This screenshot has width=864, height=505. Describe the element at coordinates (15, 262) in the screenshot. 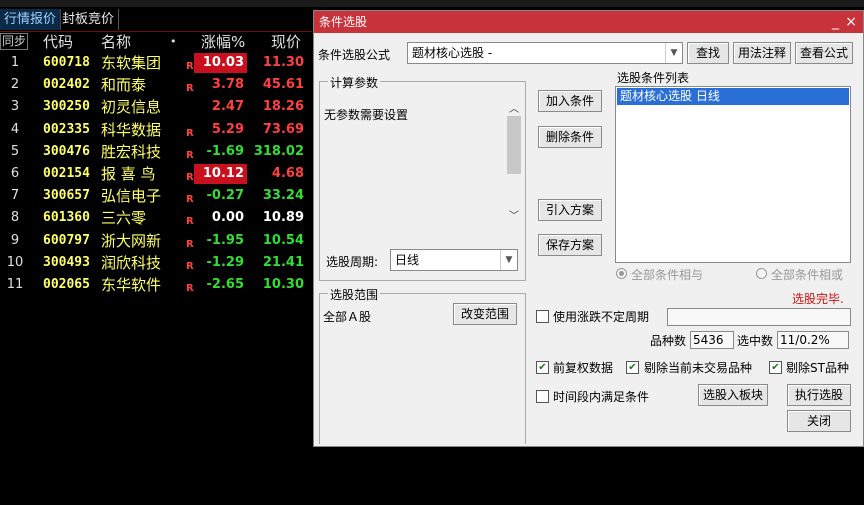

I see `row-index: 10` at that location.